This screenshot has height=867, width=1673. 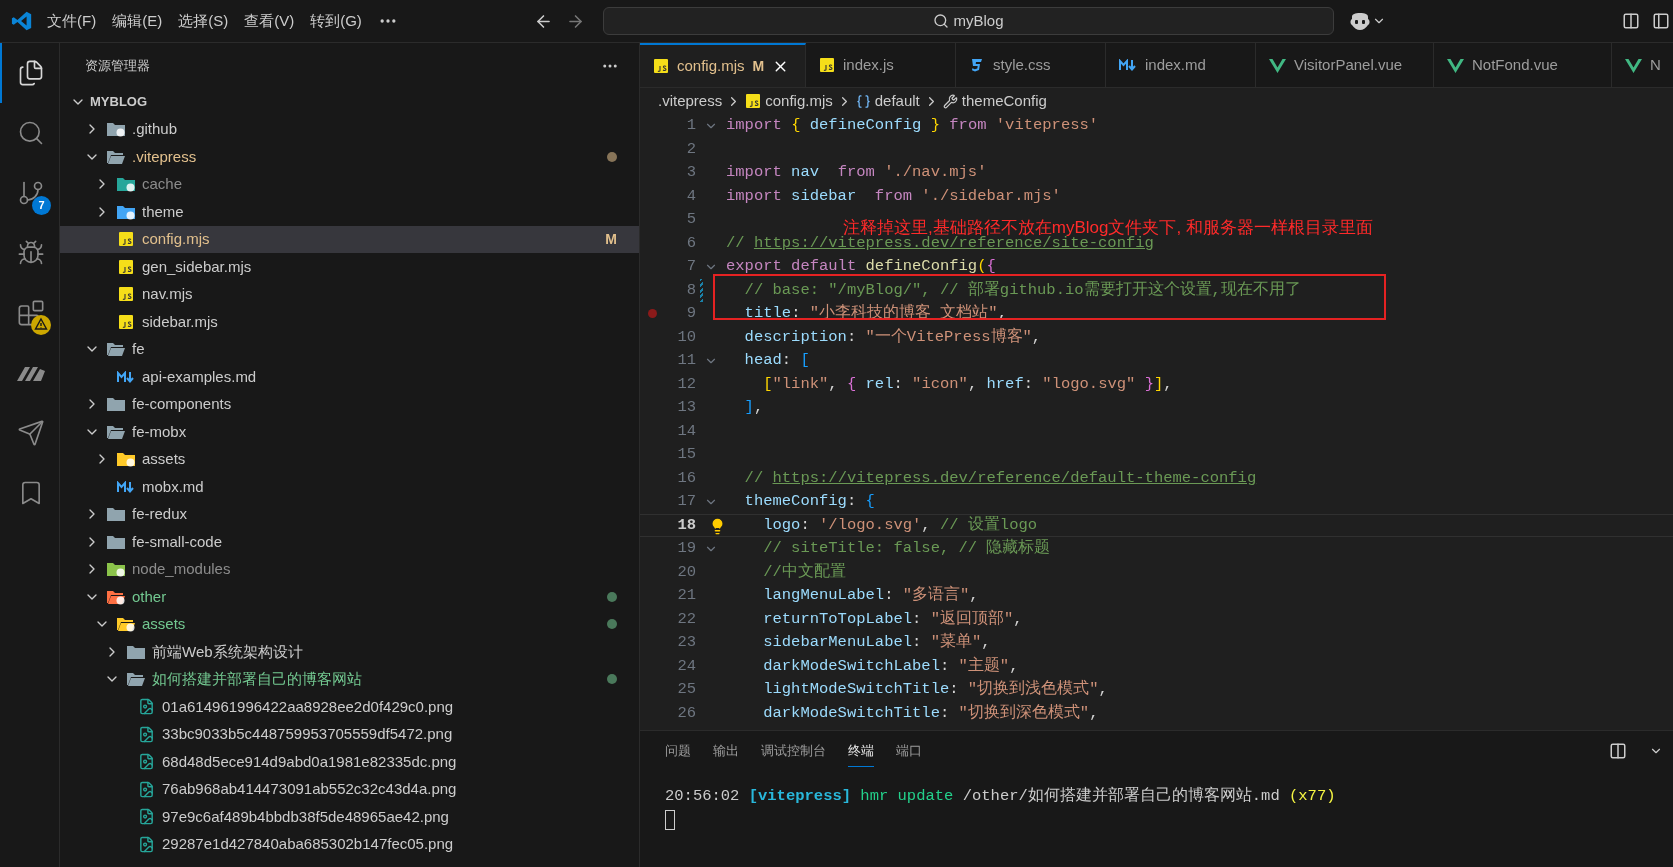 I want to click on line-number: 21, so click(x=686, y=596).